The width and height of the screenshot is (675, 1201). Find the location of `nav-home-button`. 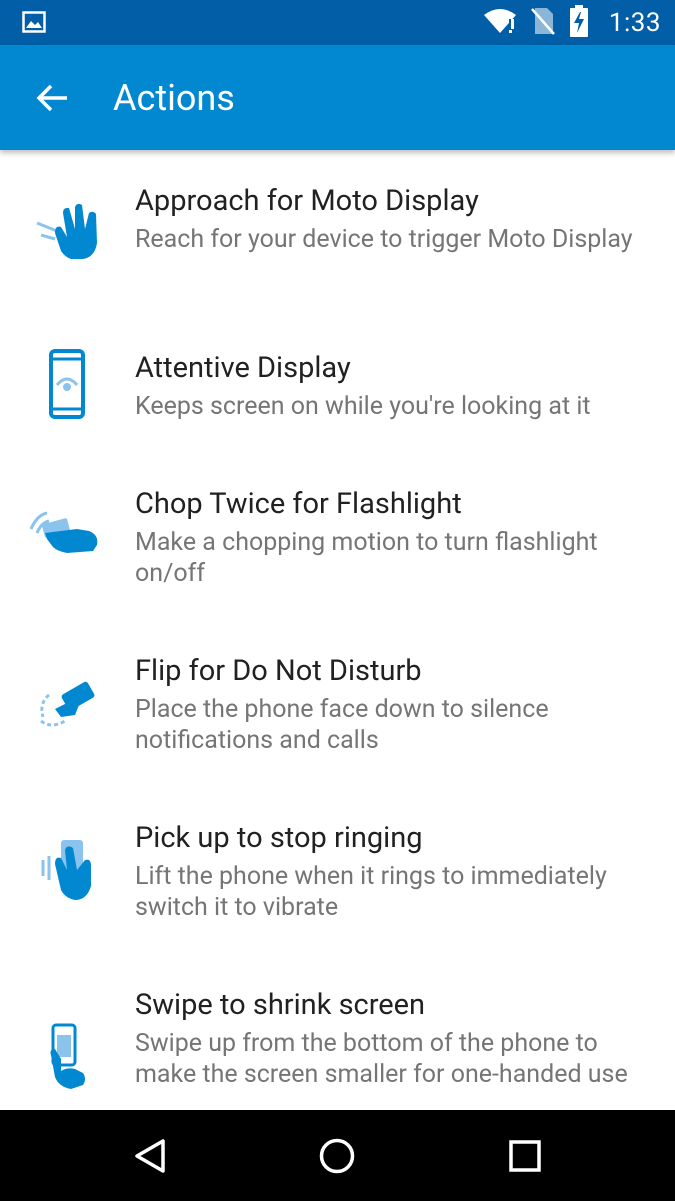

nav-home-button is located at coordinates (337, 1156).